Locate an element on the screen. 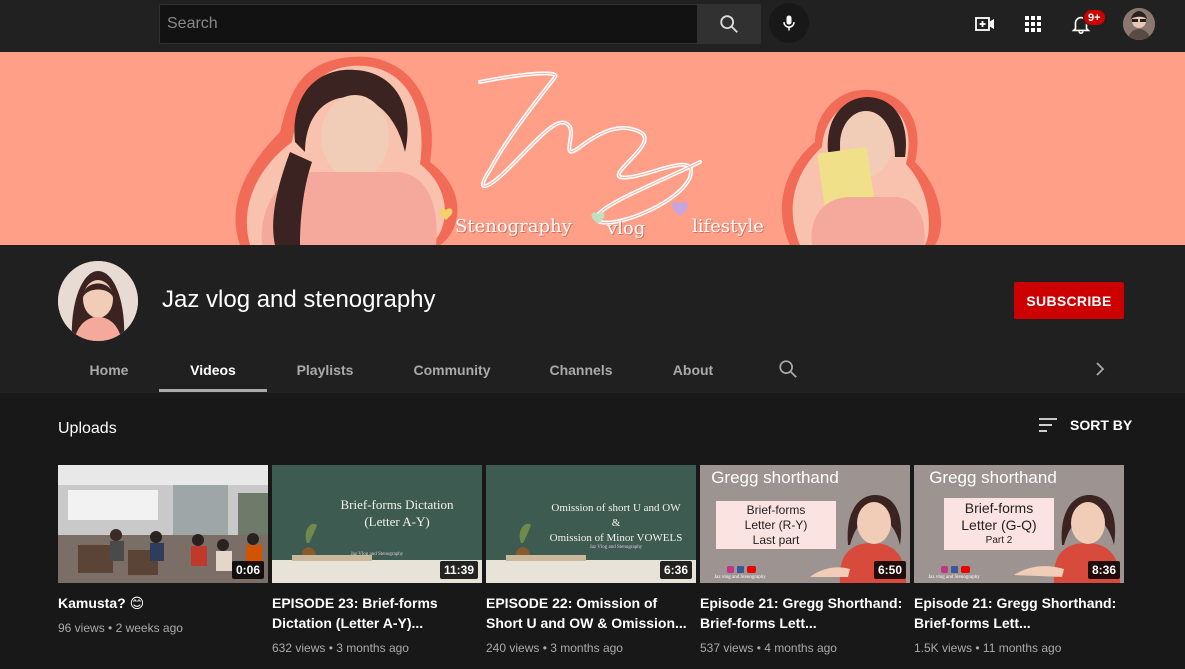 This screenshot has height=669, width=1185. create-video-icon is located at coordinates (984, 24).